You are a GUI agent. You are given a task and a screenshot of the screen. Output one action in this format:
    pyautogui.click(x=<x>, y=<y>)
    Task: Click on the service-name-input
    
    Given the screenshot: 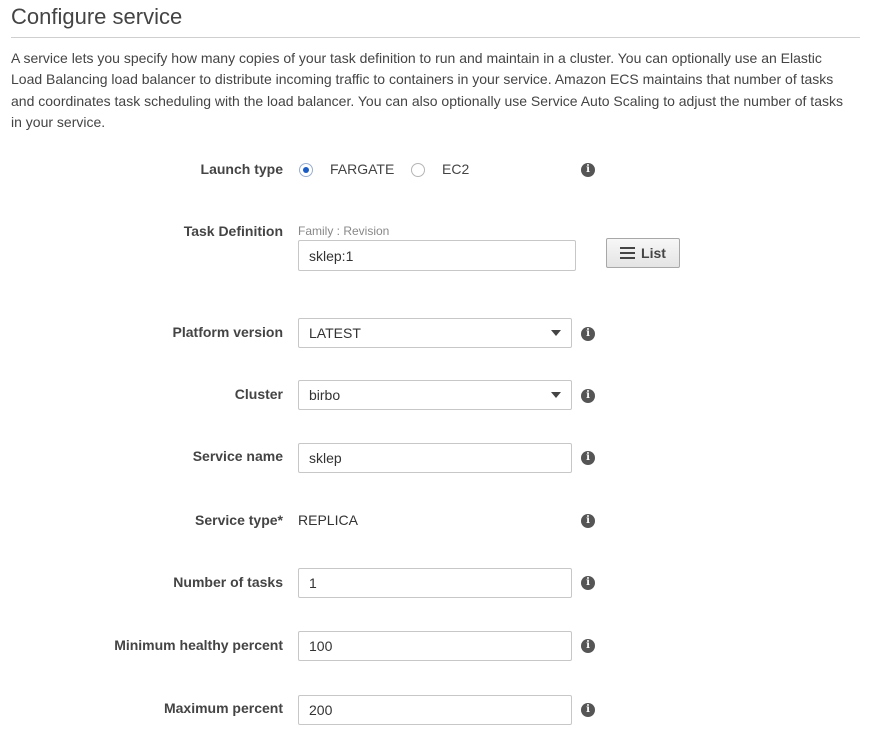 What is the action you would take?
    pyautogui.click(x=435, y=458)
    